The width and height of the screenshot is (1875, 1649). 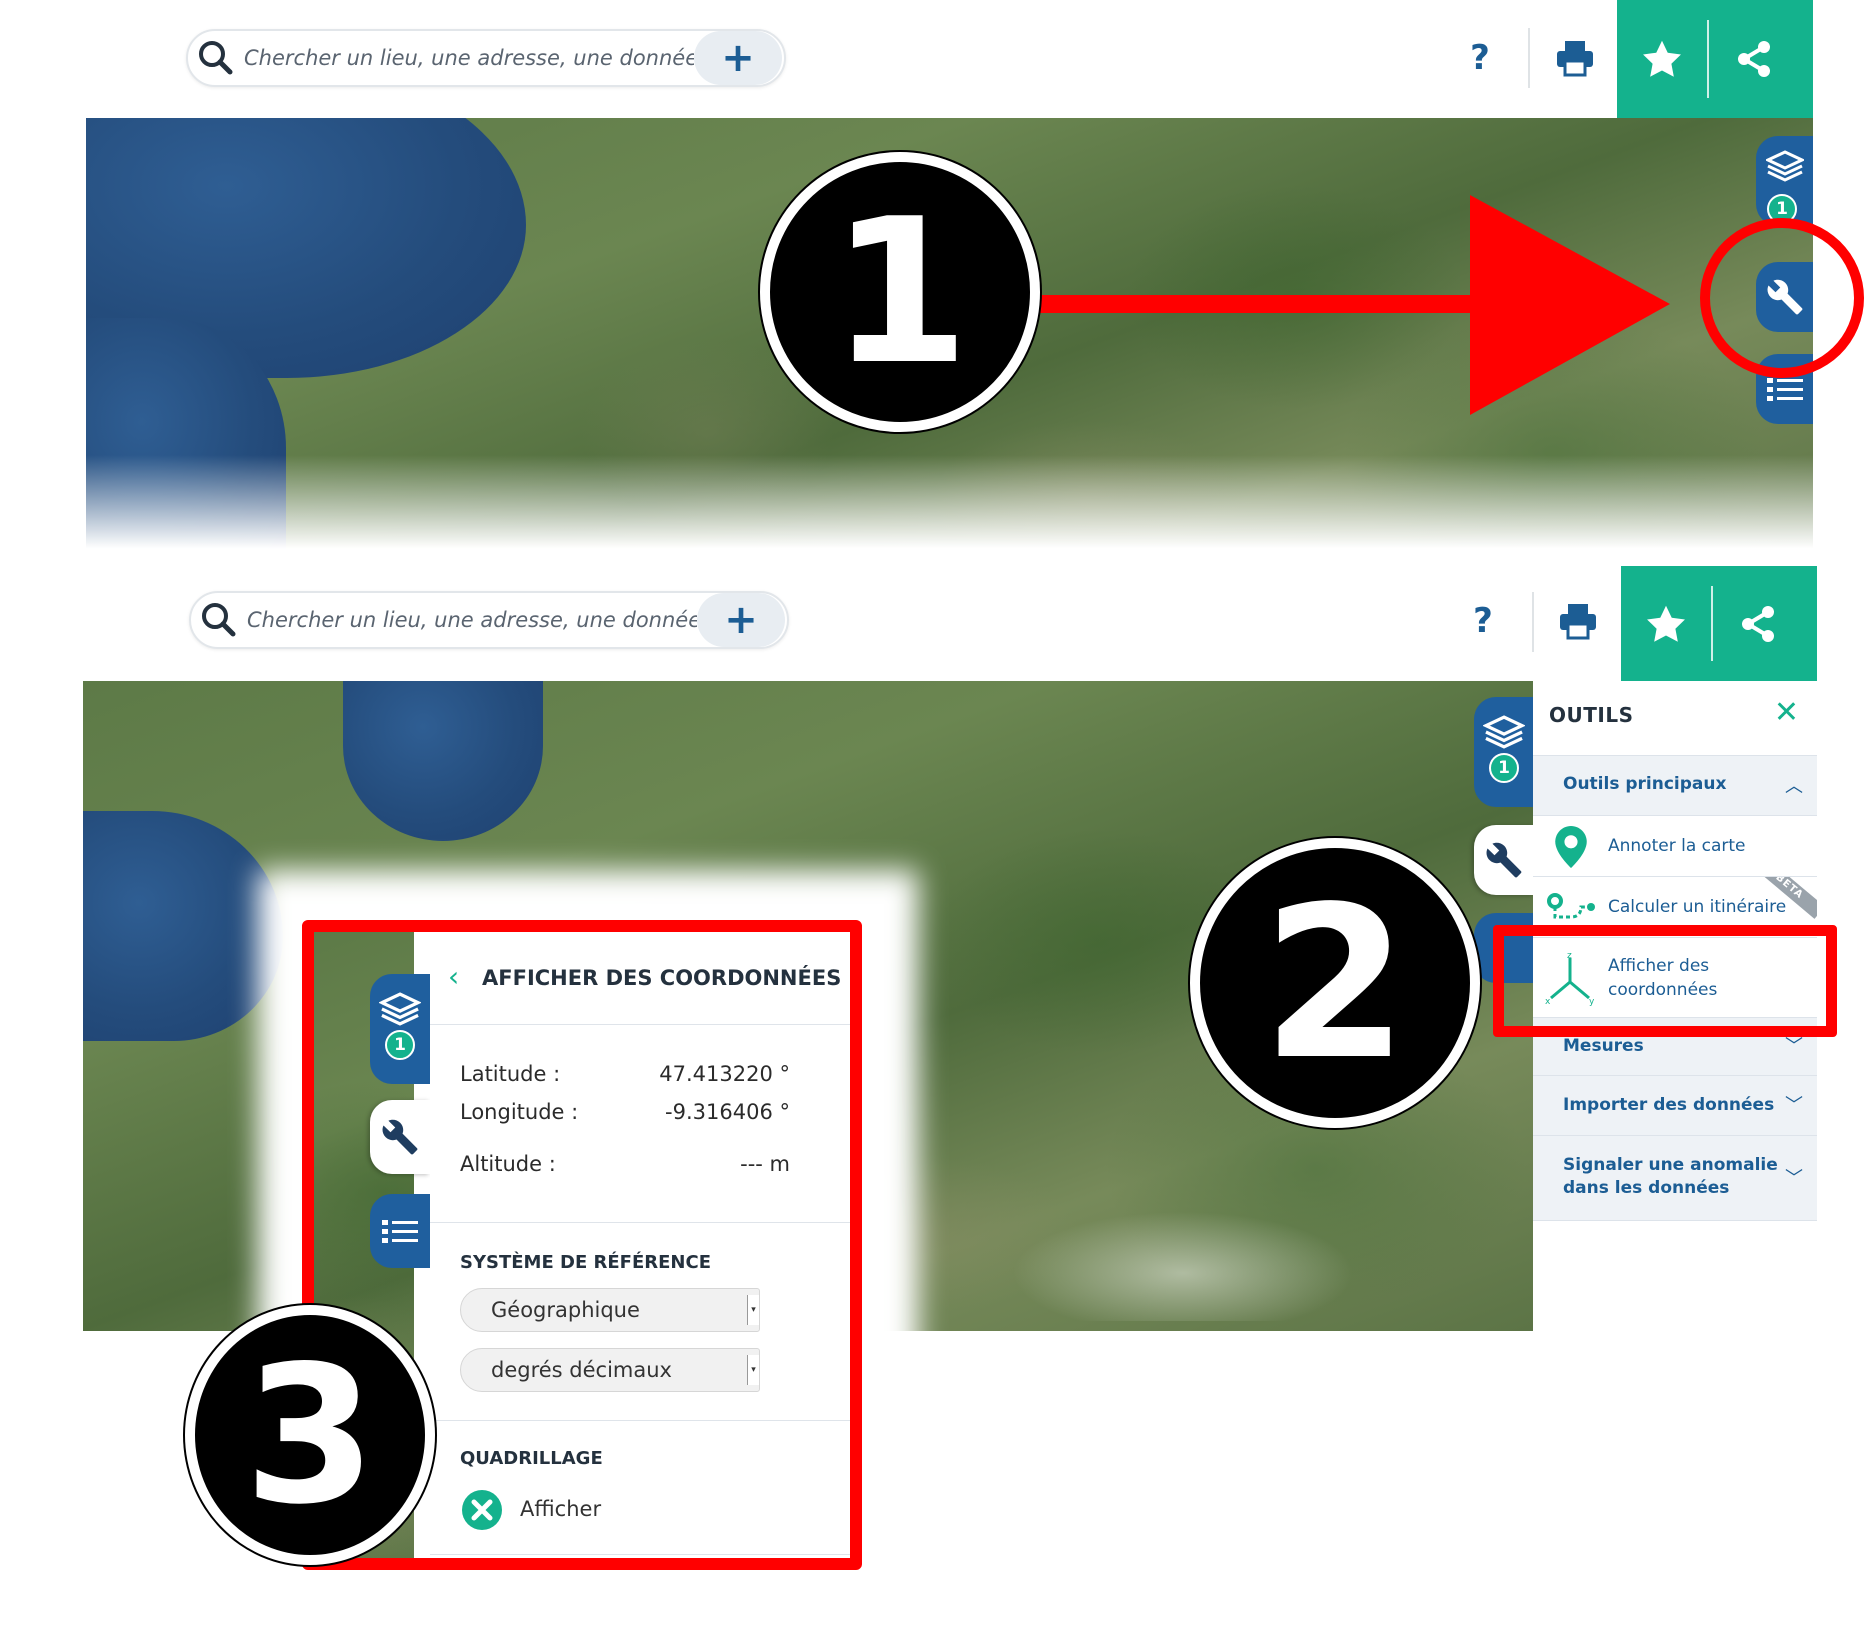 I want to click on tools-panel-title: OUTILS, so click(x=1591, y=715).